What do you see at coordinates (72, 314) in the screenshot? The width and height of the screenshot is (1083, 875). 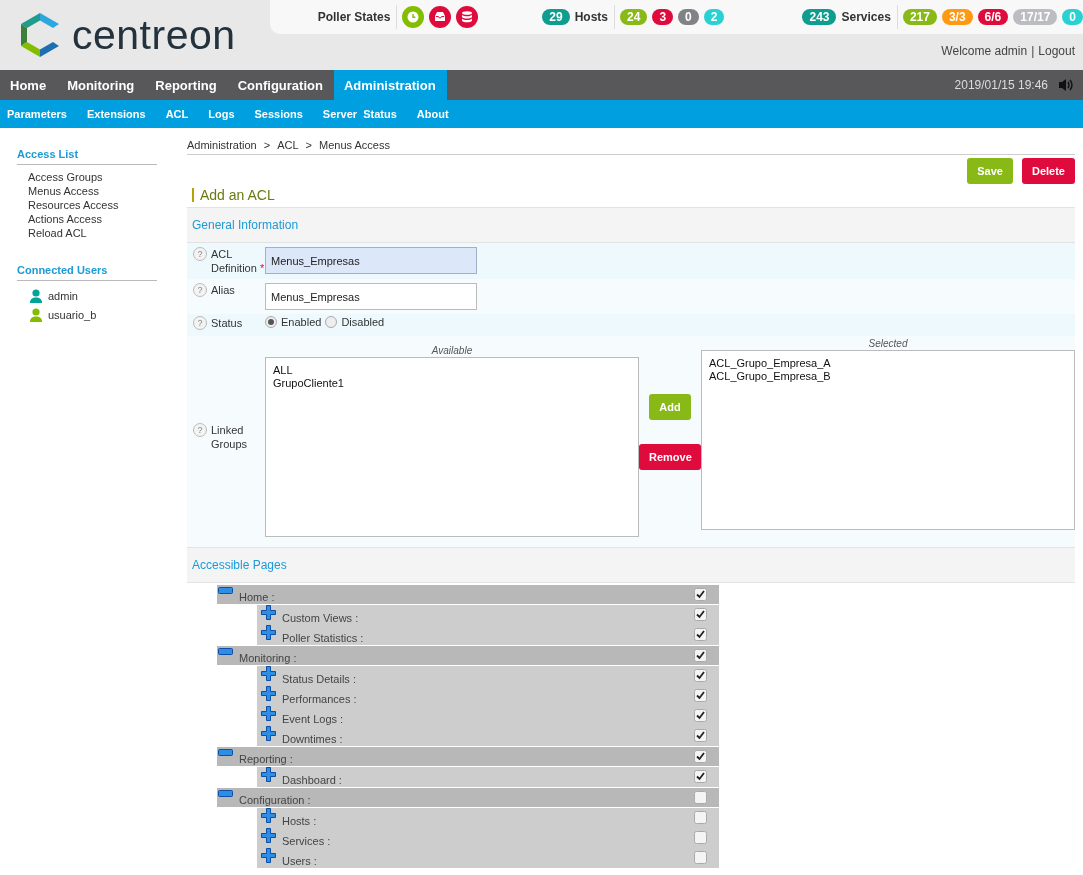 I see `user-name: usuario_b` at bounding box center [72, 314].